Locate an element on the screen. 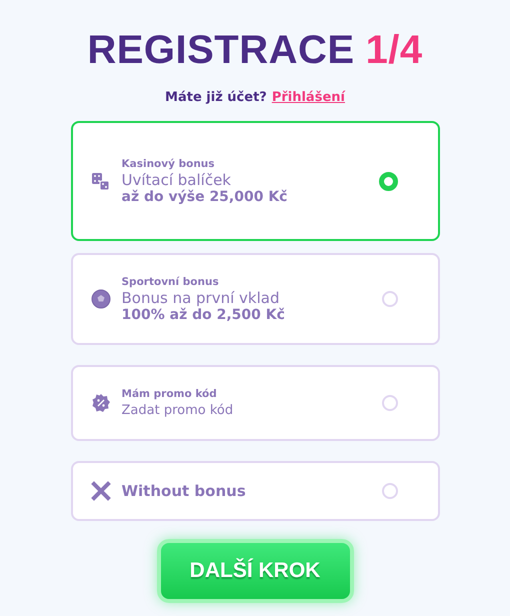  page-title: REGISTRACE is located at coordinates (221, 50).